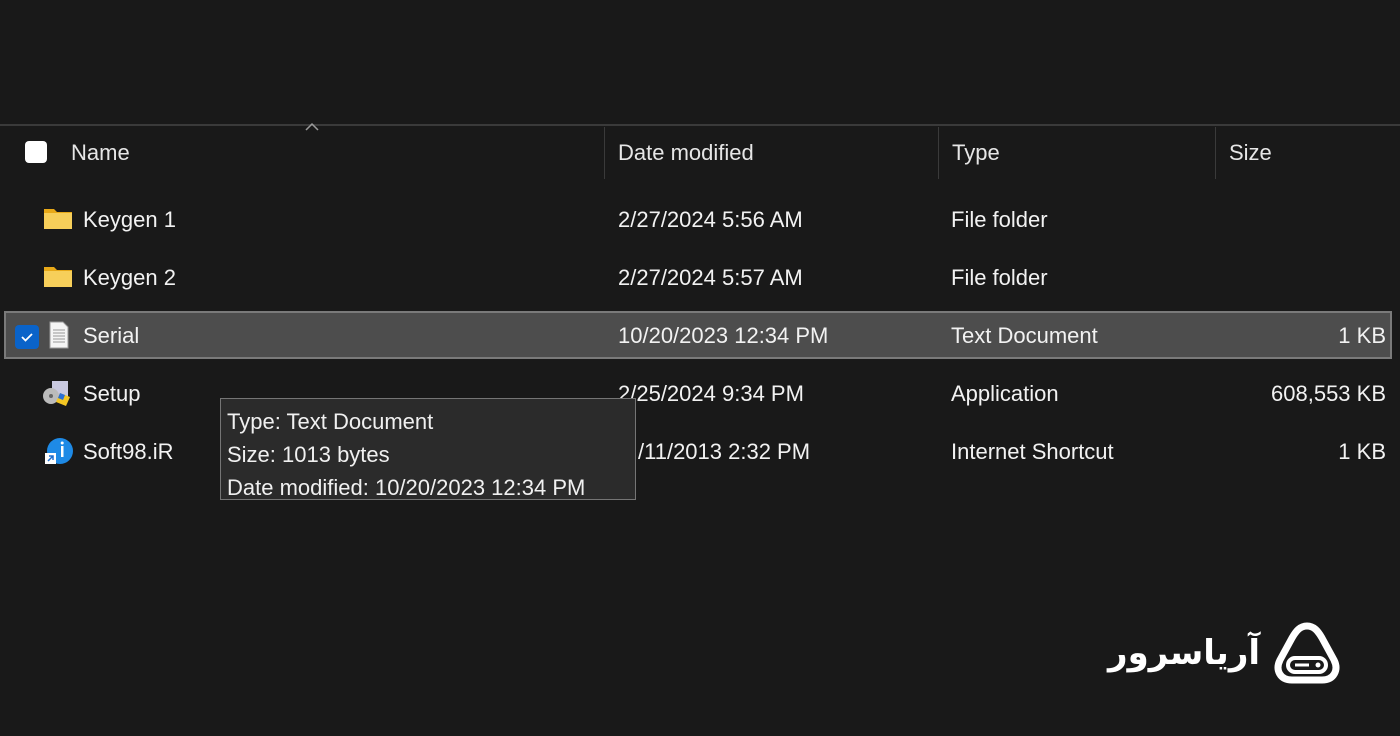  Describe the element at coordinates (724, 451) in the screenshot. I see `file-date: /11/2013 2:32 PM` at that location.